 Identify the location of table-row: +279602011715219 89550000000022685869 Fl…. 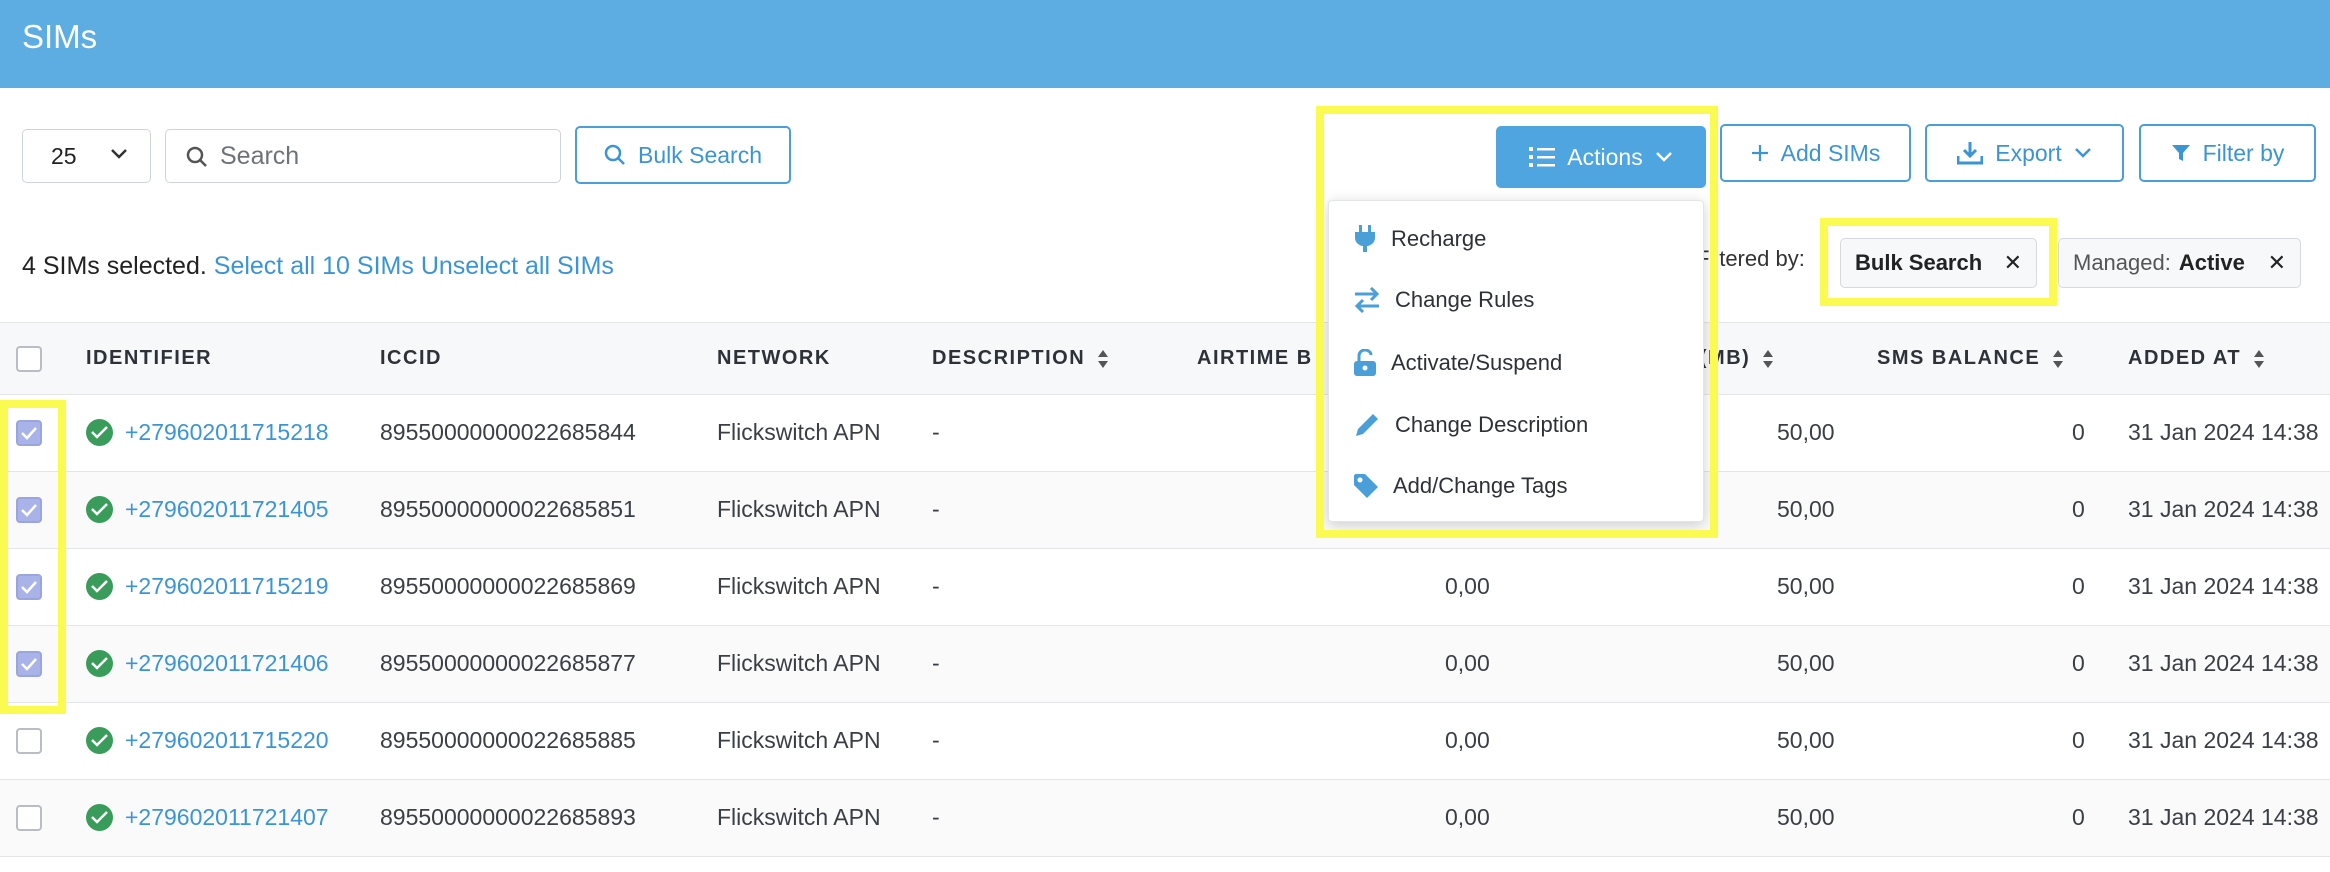
(1165, 587).